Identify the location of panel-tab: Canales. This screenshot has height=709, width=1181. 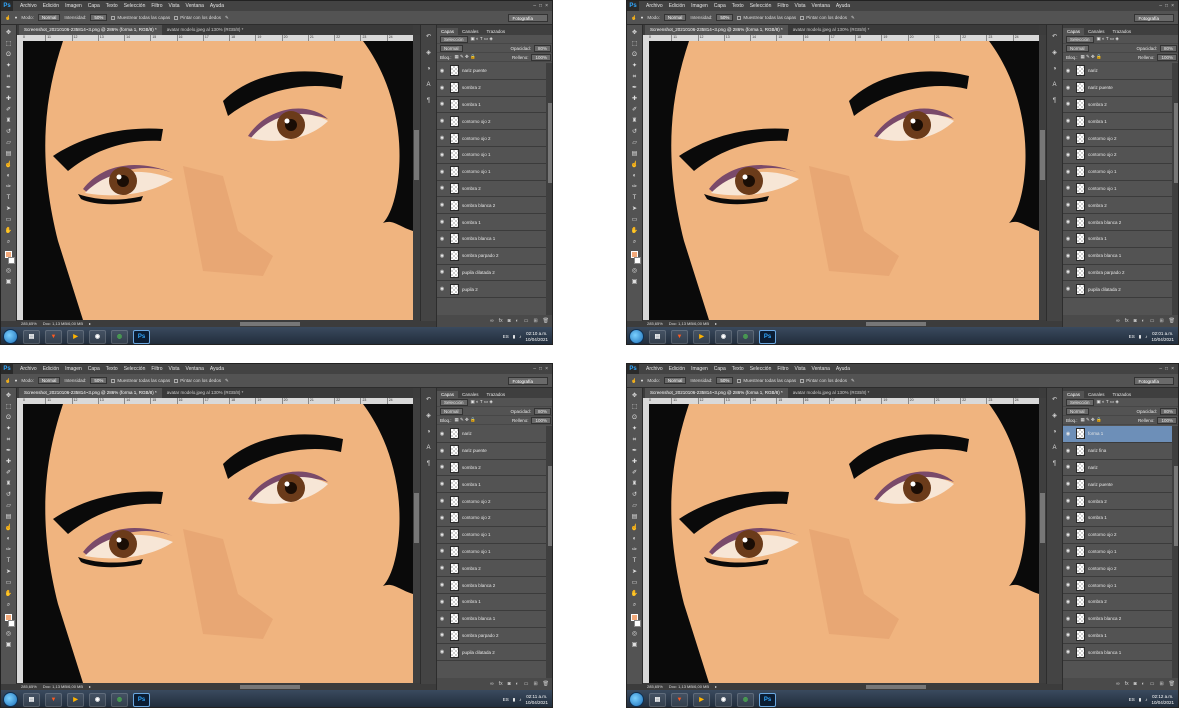
(470, 394).